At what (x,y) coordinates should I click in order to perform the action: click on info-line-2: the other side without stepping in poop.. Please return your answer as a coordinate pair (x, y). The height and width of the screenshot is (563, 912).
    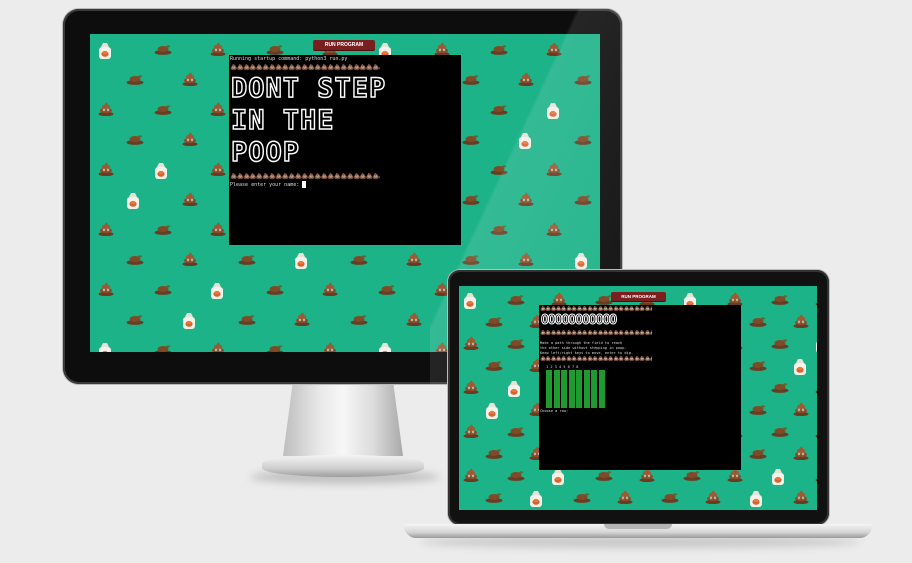
    Looking at the image, I should click on (583, 348).